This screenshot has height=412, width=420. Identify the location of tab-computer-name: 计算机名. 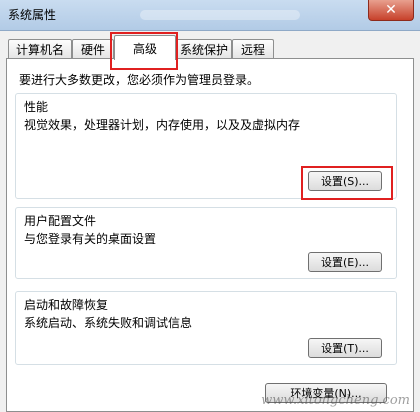
(40, 49).